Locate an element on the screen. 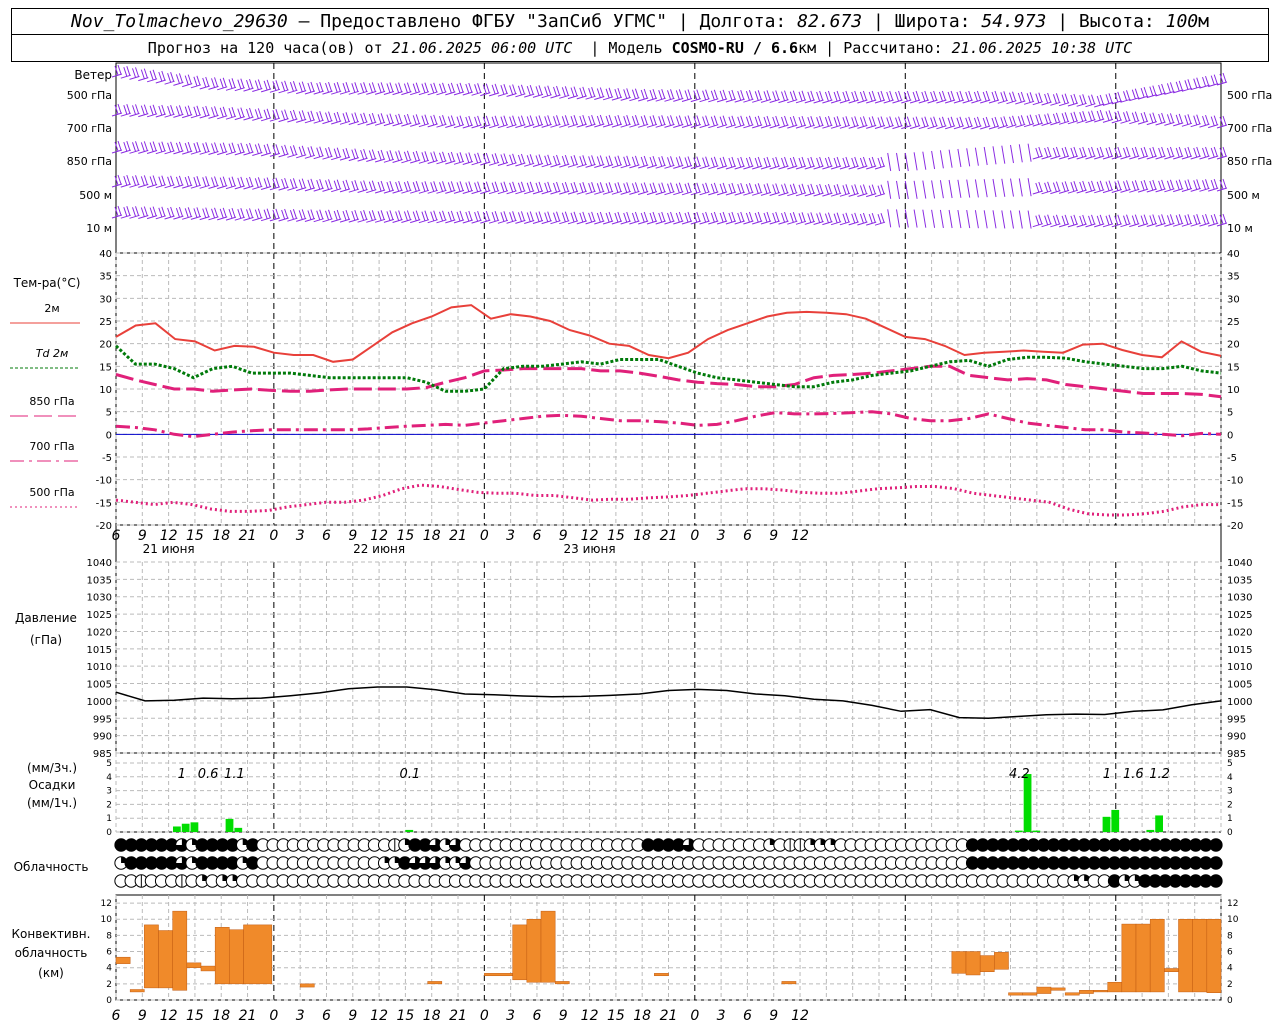 The image size is (1280, 1024). pressure-axis-tick: 1000 is located at coordinates (99, 702).